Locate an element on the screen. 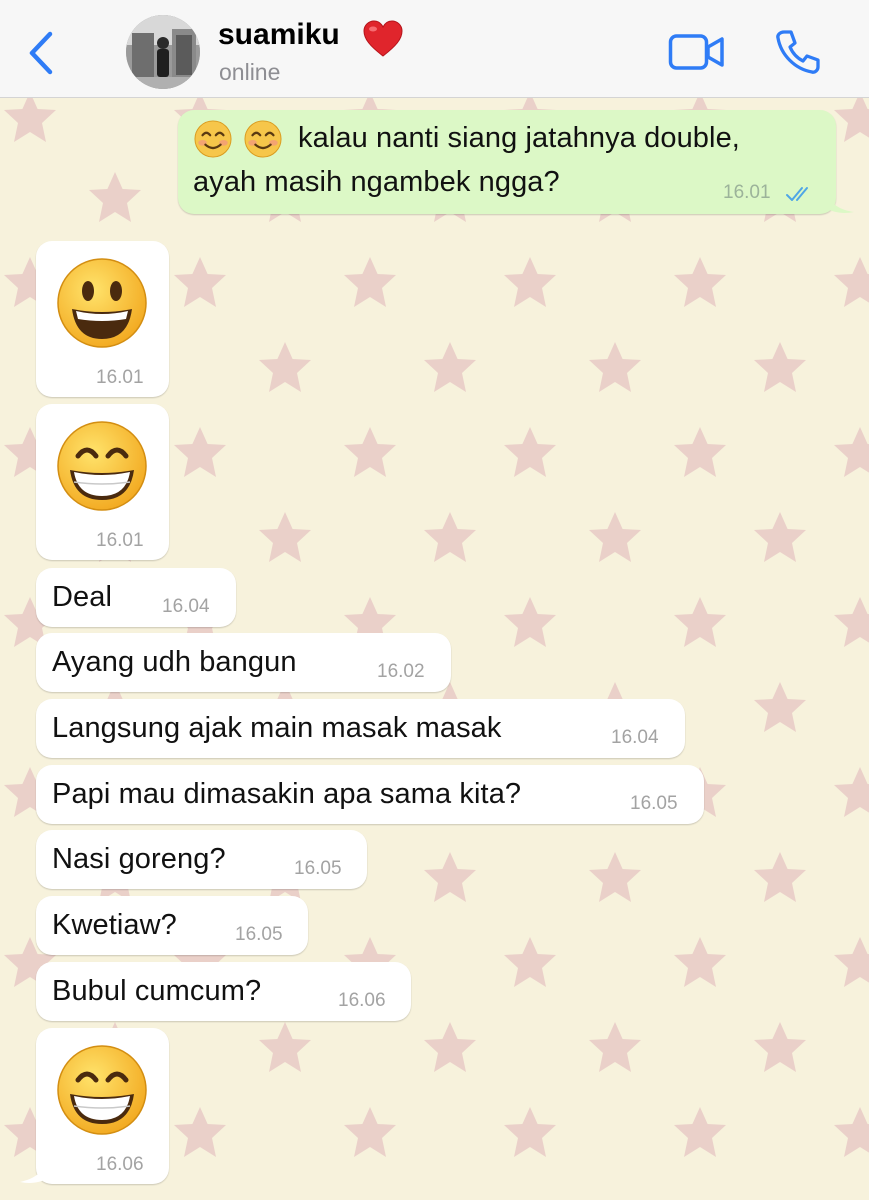 Image resolution: width=869 pixels, height=1200 pixels. message-text: Bubul cumcum? is located at coordinates (157, 991).